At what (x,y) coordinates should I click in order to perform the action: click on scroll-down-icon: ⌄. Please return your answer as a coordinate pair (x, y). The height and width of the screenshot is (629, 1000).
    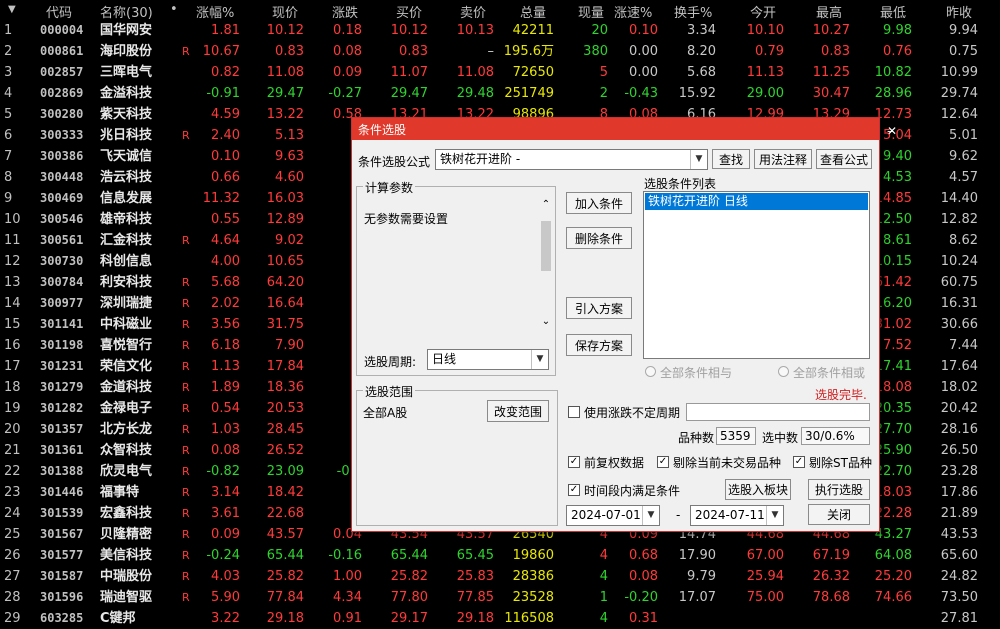
    Looking at the image, I should click on (546, 321).